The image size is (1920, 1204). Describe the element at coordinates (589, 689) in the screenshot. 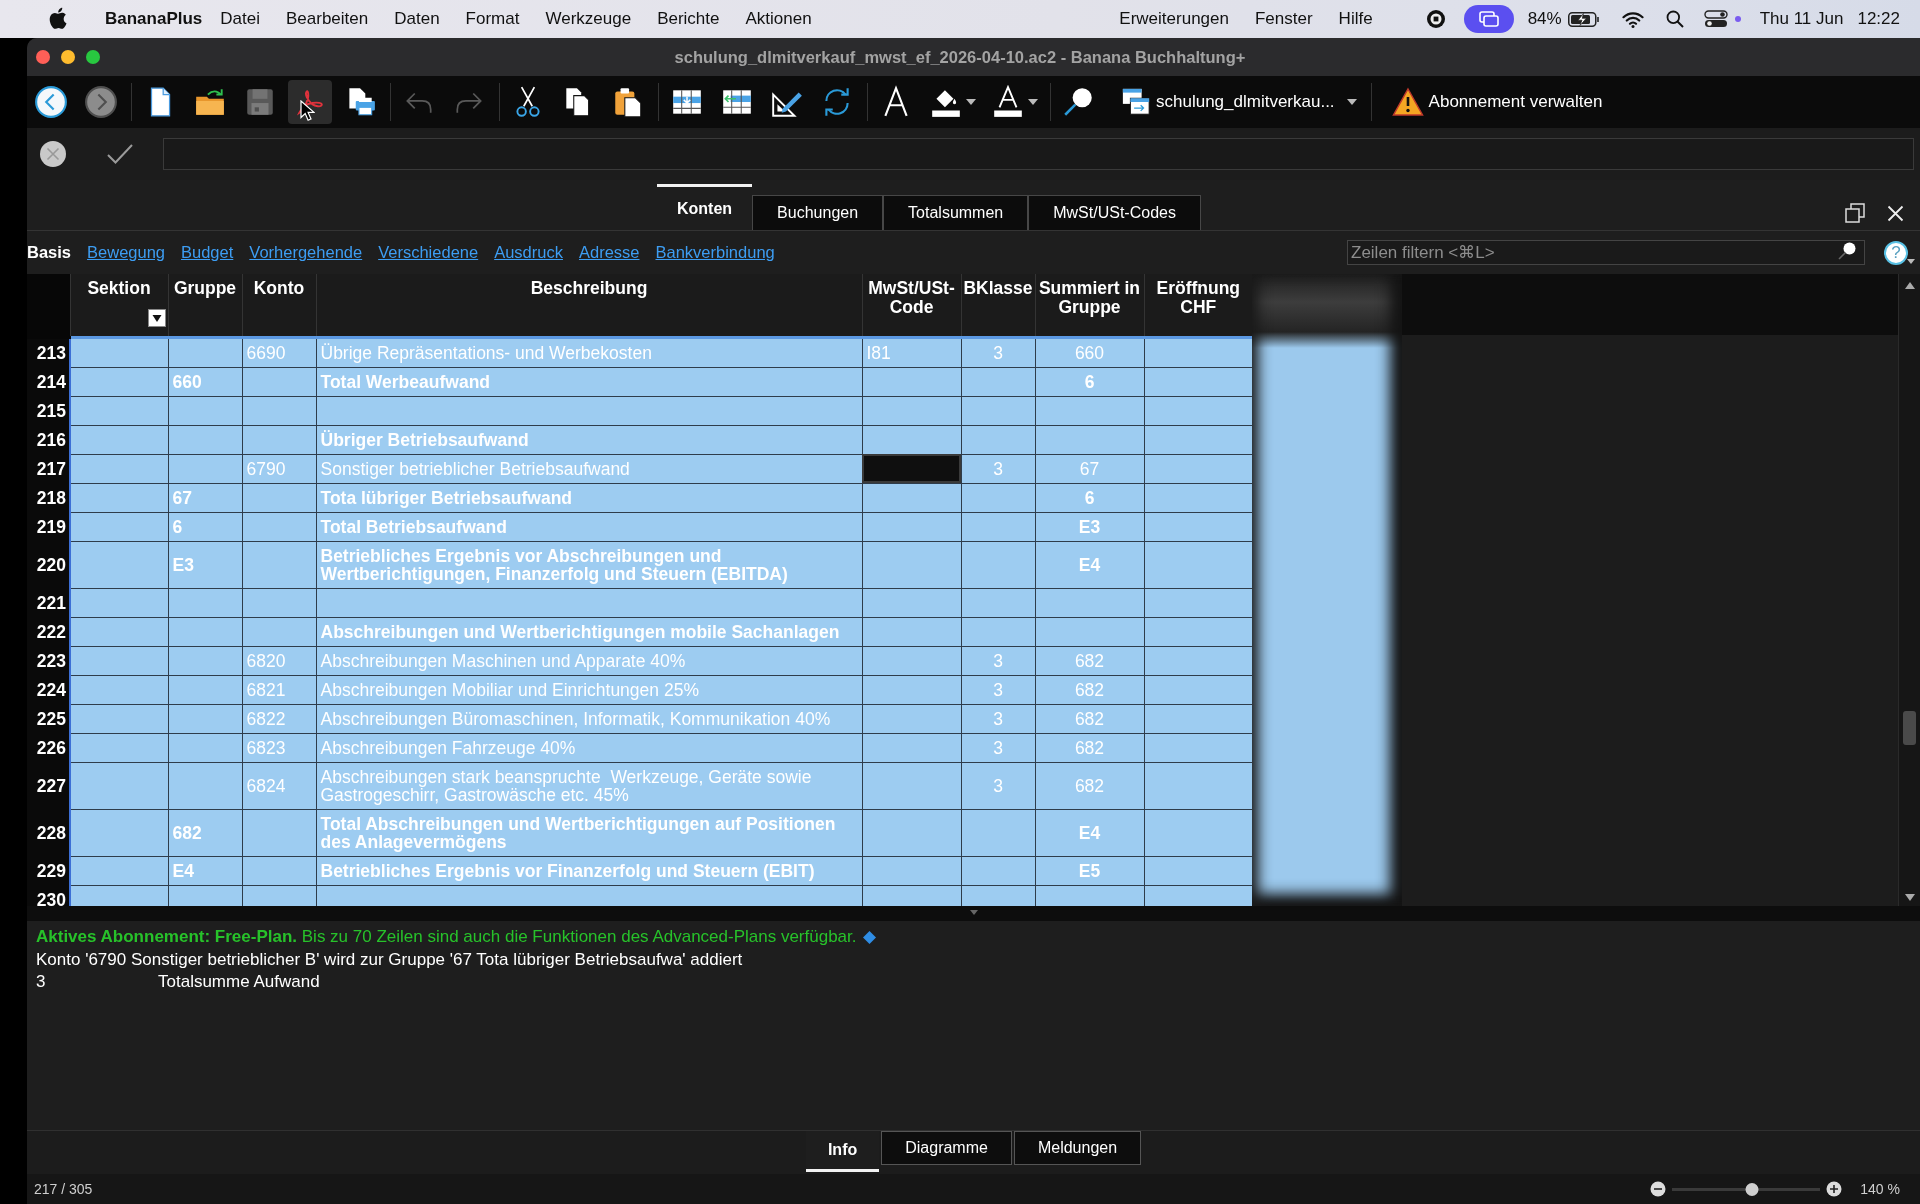

I see `table-cell: Abschreibungen Mobiliar und Einrichtungen 25%` at that location.